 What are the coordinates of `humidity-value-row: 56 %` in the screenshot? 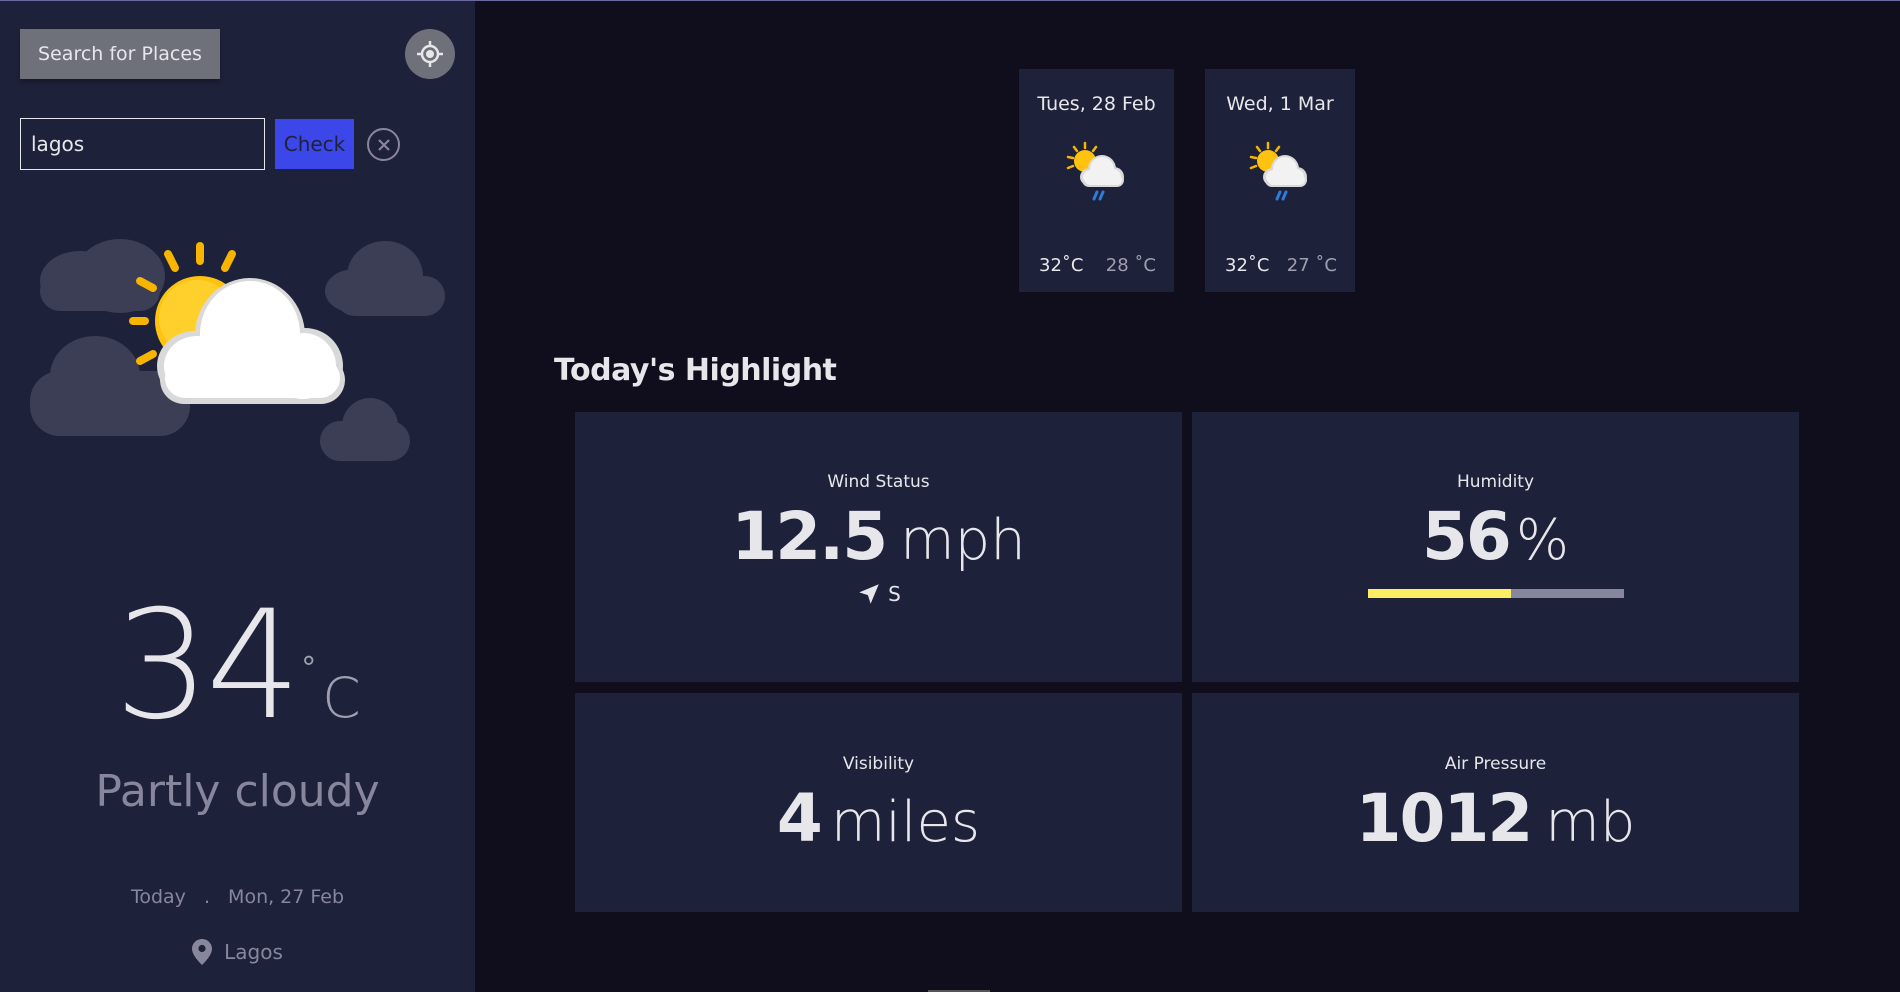 It's located at (1495, 536).